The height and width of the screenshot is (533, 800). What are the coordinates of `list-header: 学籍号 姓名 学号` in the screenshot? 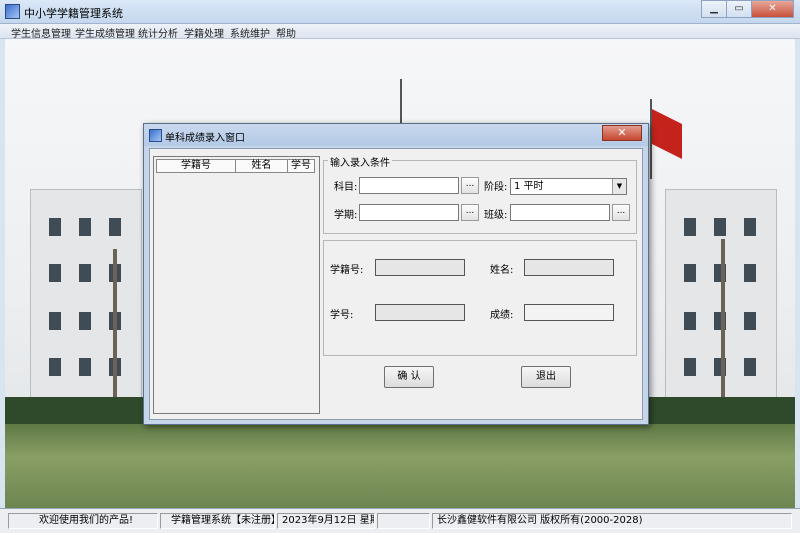 It's located at (235, 166).